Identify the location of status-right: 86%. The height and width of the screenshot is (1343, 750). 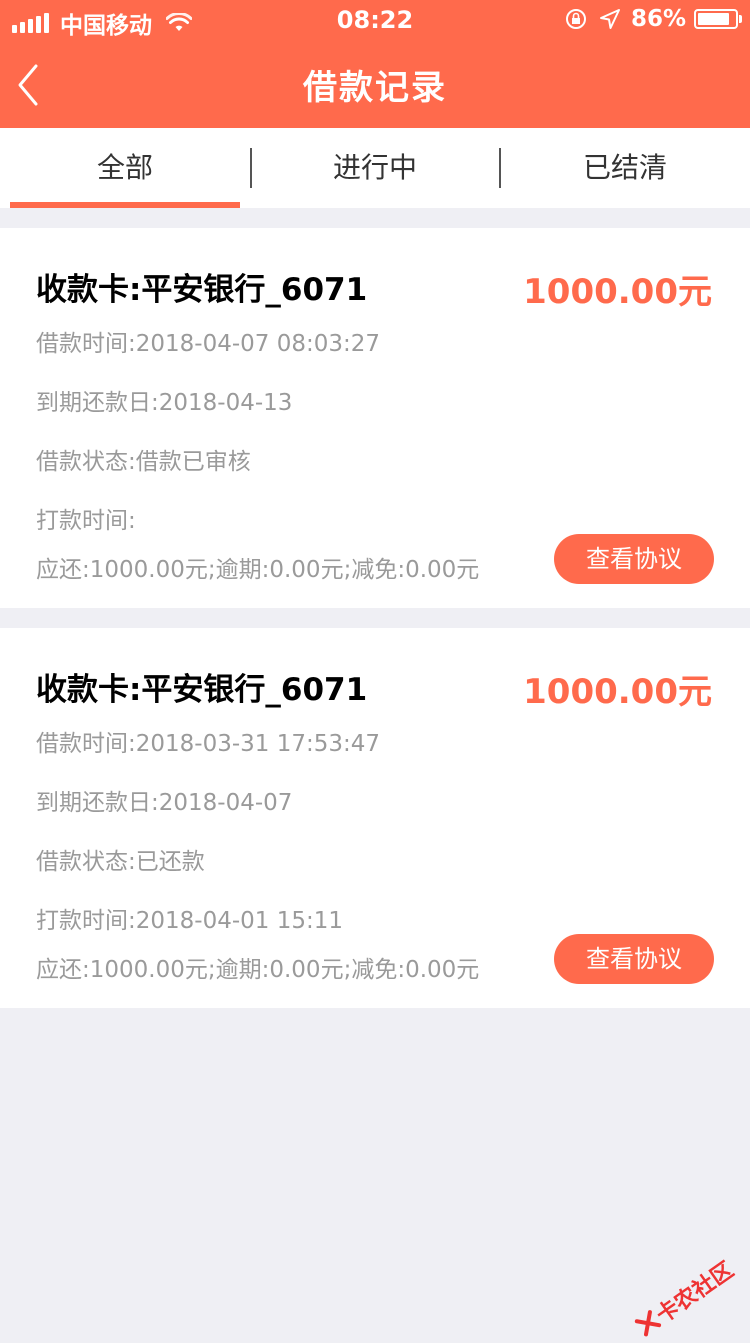
(653, 19).